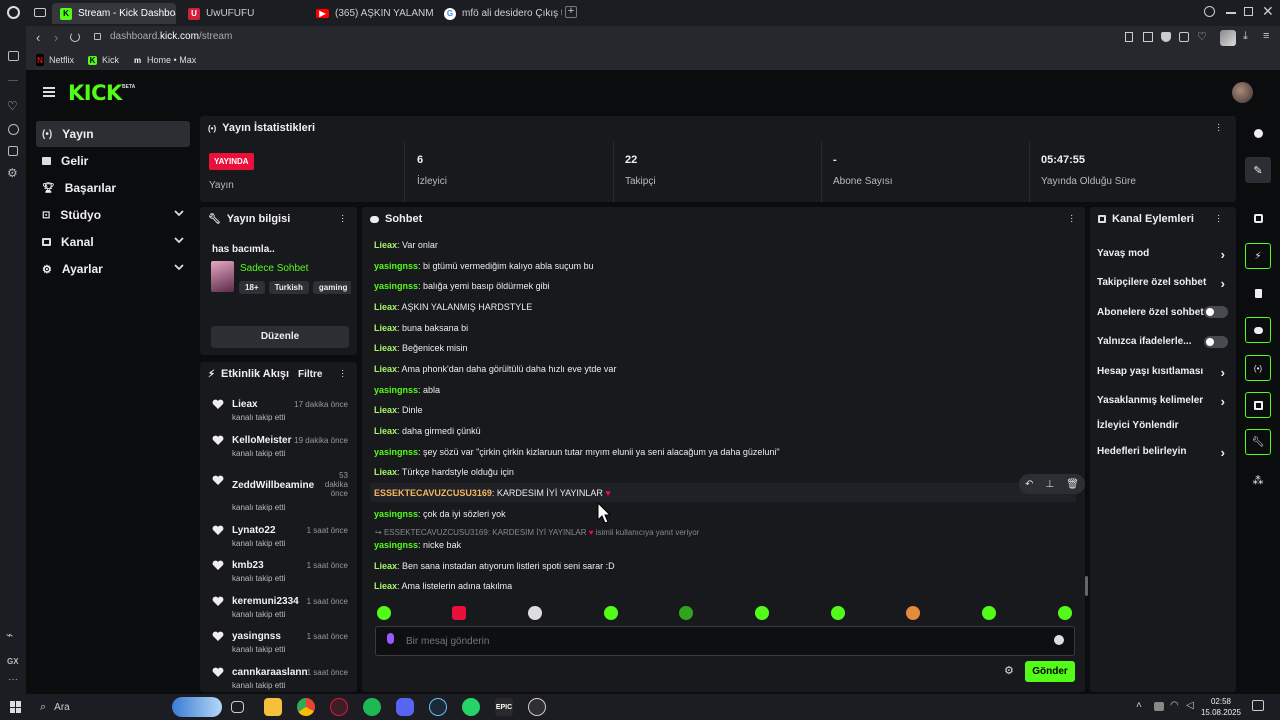 This screenshot has width=1280, height=720. I want to click on lightning-panel-icon: ⚡︎, so click(1258, 256).